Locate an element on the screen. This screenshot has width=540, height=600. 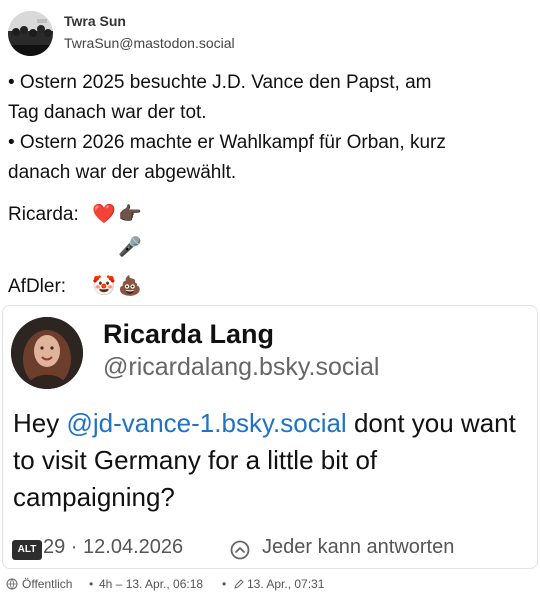
author-name: Twra Sun is located at coordinates (95, 21).